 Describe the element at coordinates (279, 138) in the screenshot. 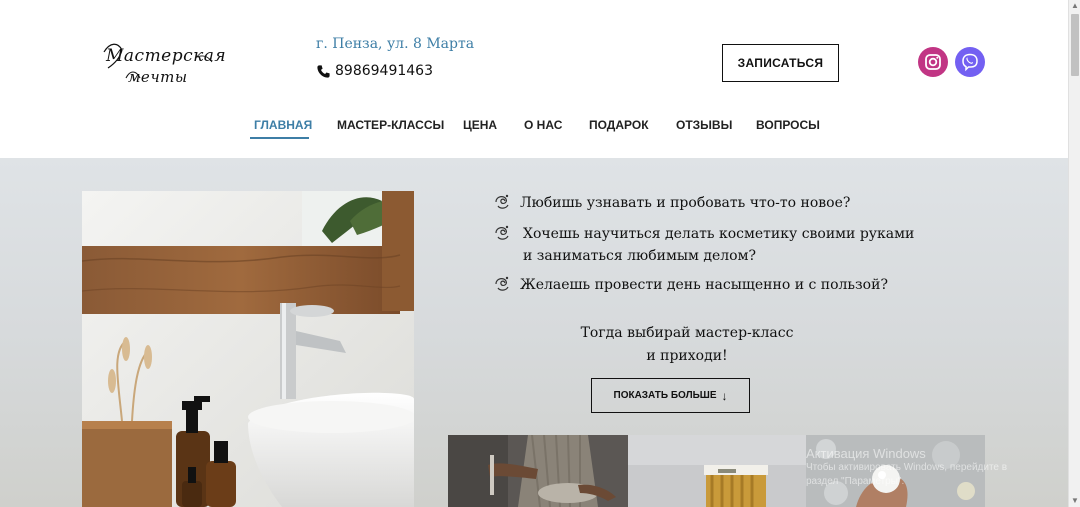

I see `active-nav-indicator` at that location.